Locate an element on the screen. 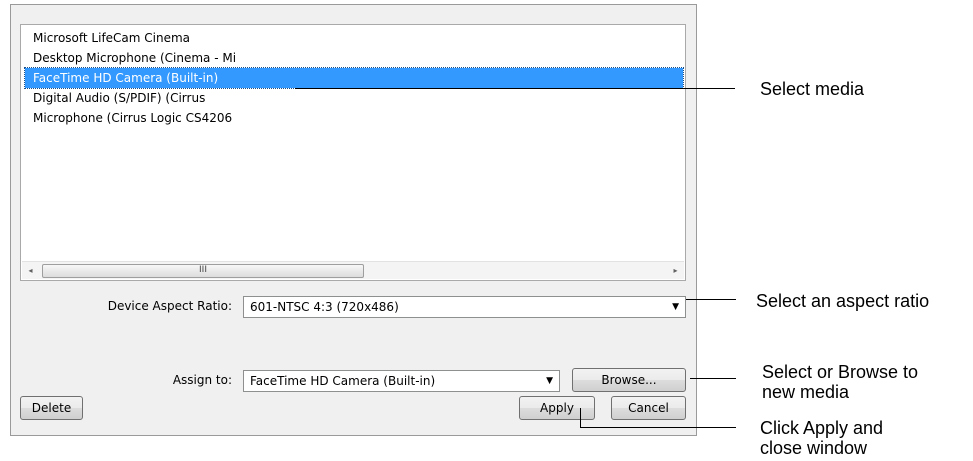 The height and width of the screenshot is (461, 973). assign-to-value: FaceTime HD Camera (Built-in) is located at coordinates (343, 381).